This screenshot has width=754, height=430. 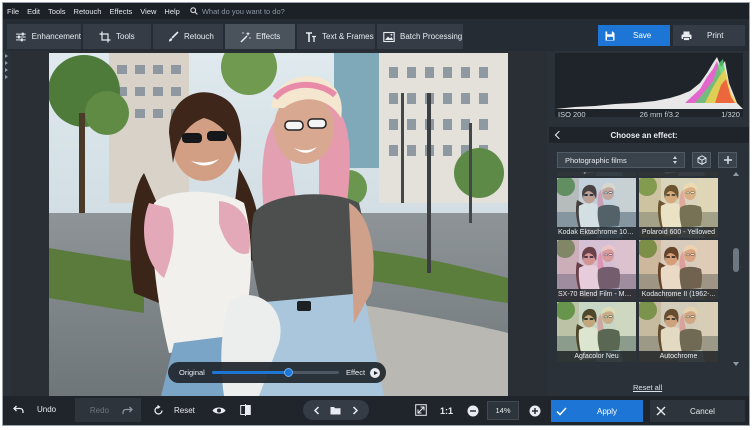 I want to click on redo-button: Redo, so click(x=108, y=410).